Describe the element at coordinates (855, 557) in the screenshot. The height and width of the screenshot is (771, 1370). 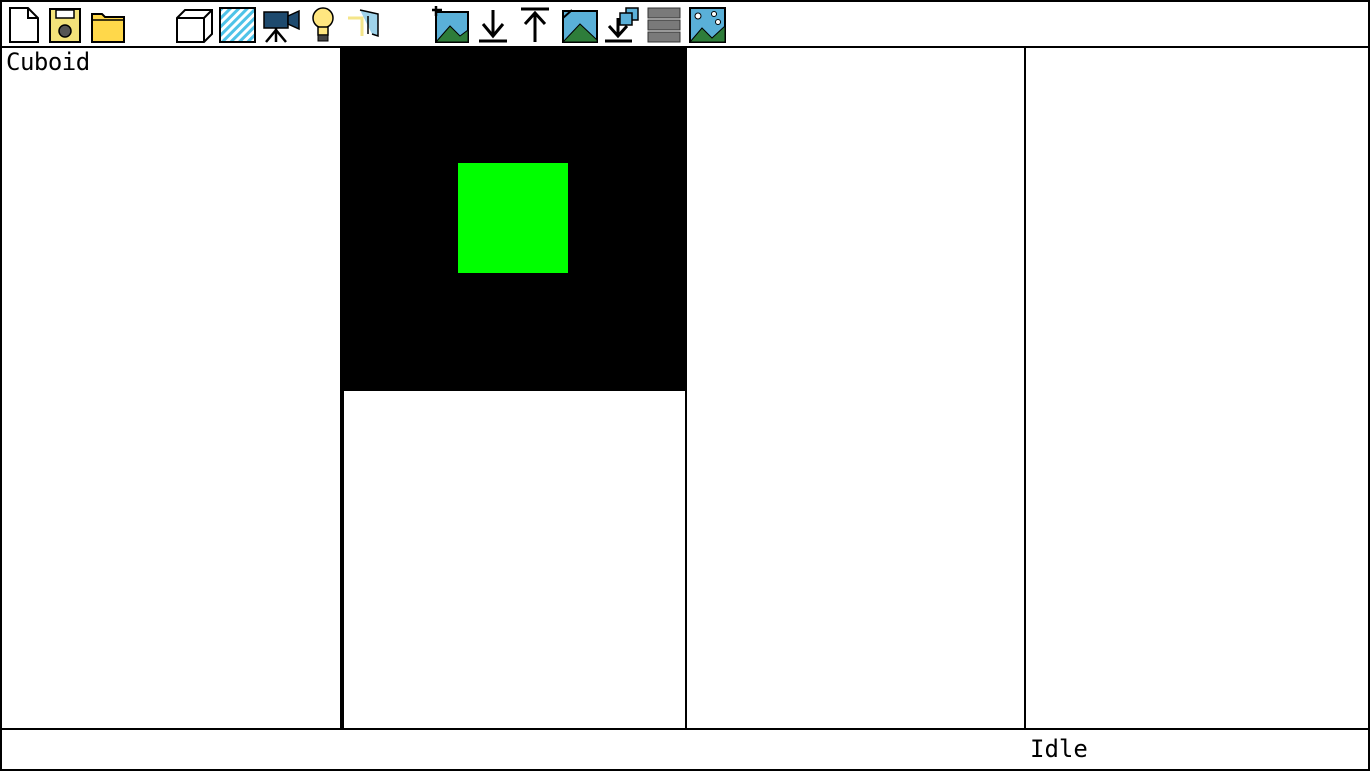
I see `viewport-bottom-right` at that location.